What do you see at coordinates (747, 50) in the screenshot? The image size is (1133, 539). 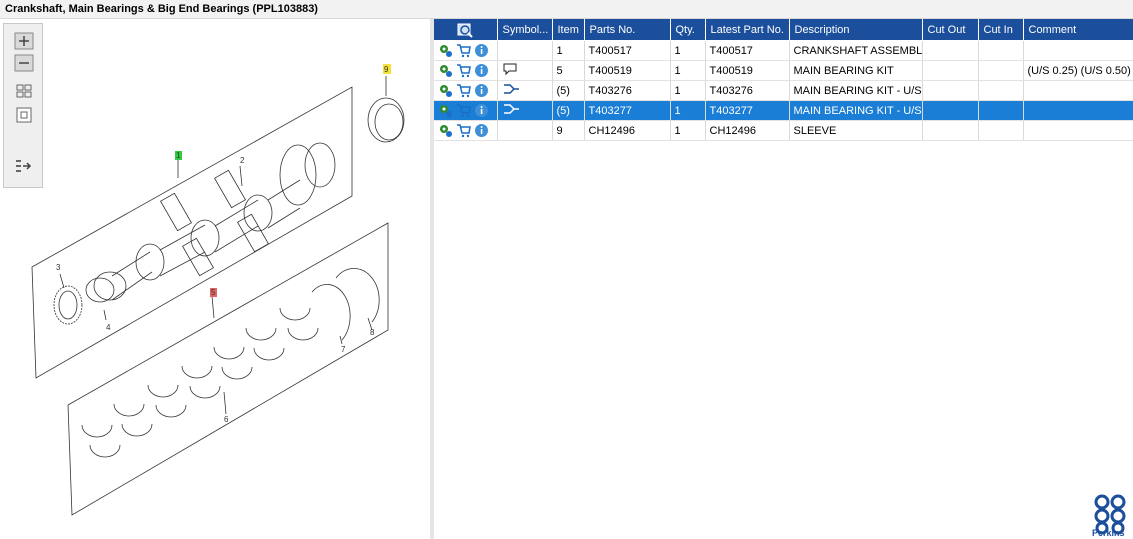 I see `cell-latest-part-no: T400517` at bounding box center [747, 50].